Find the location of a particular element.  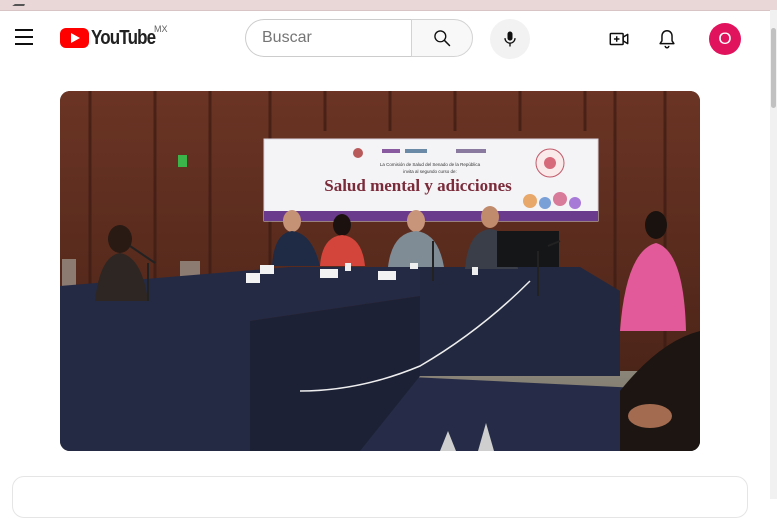

account-avatar: O is located at coordinates (725, 39).